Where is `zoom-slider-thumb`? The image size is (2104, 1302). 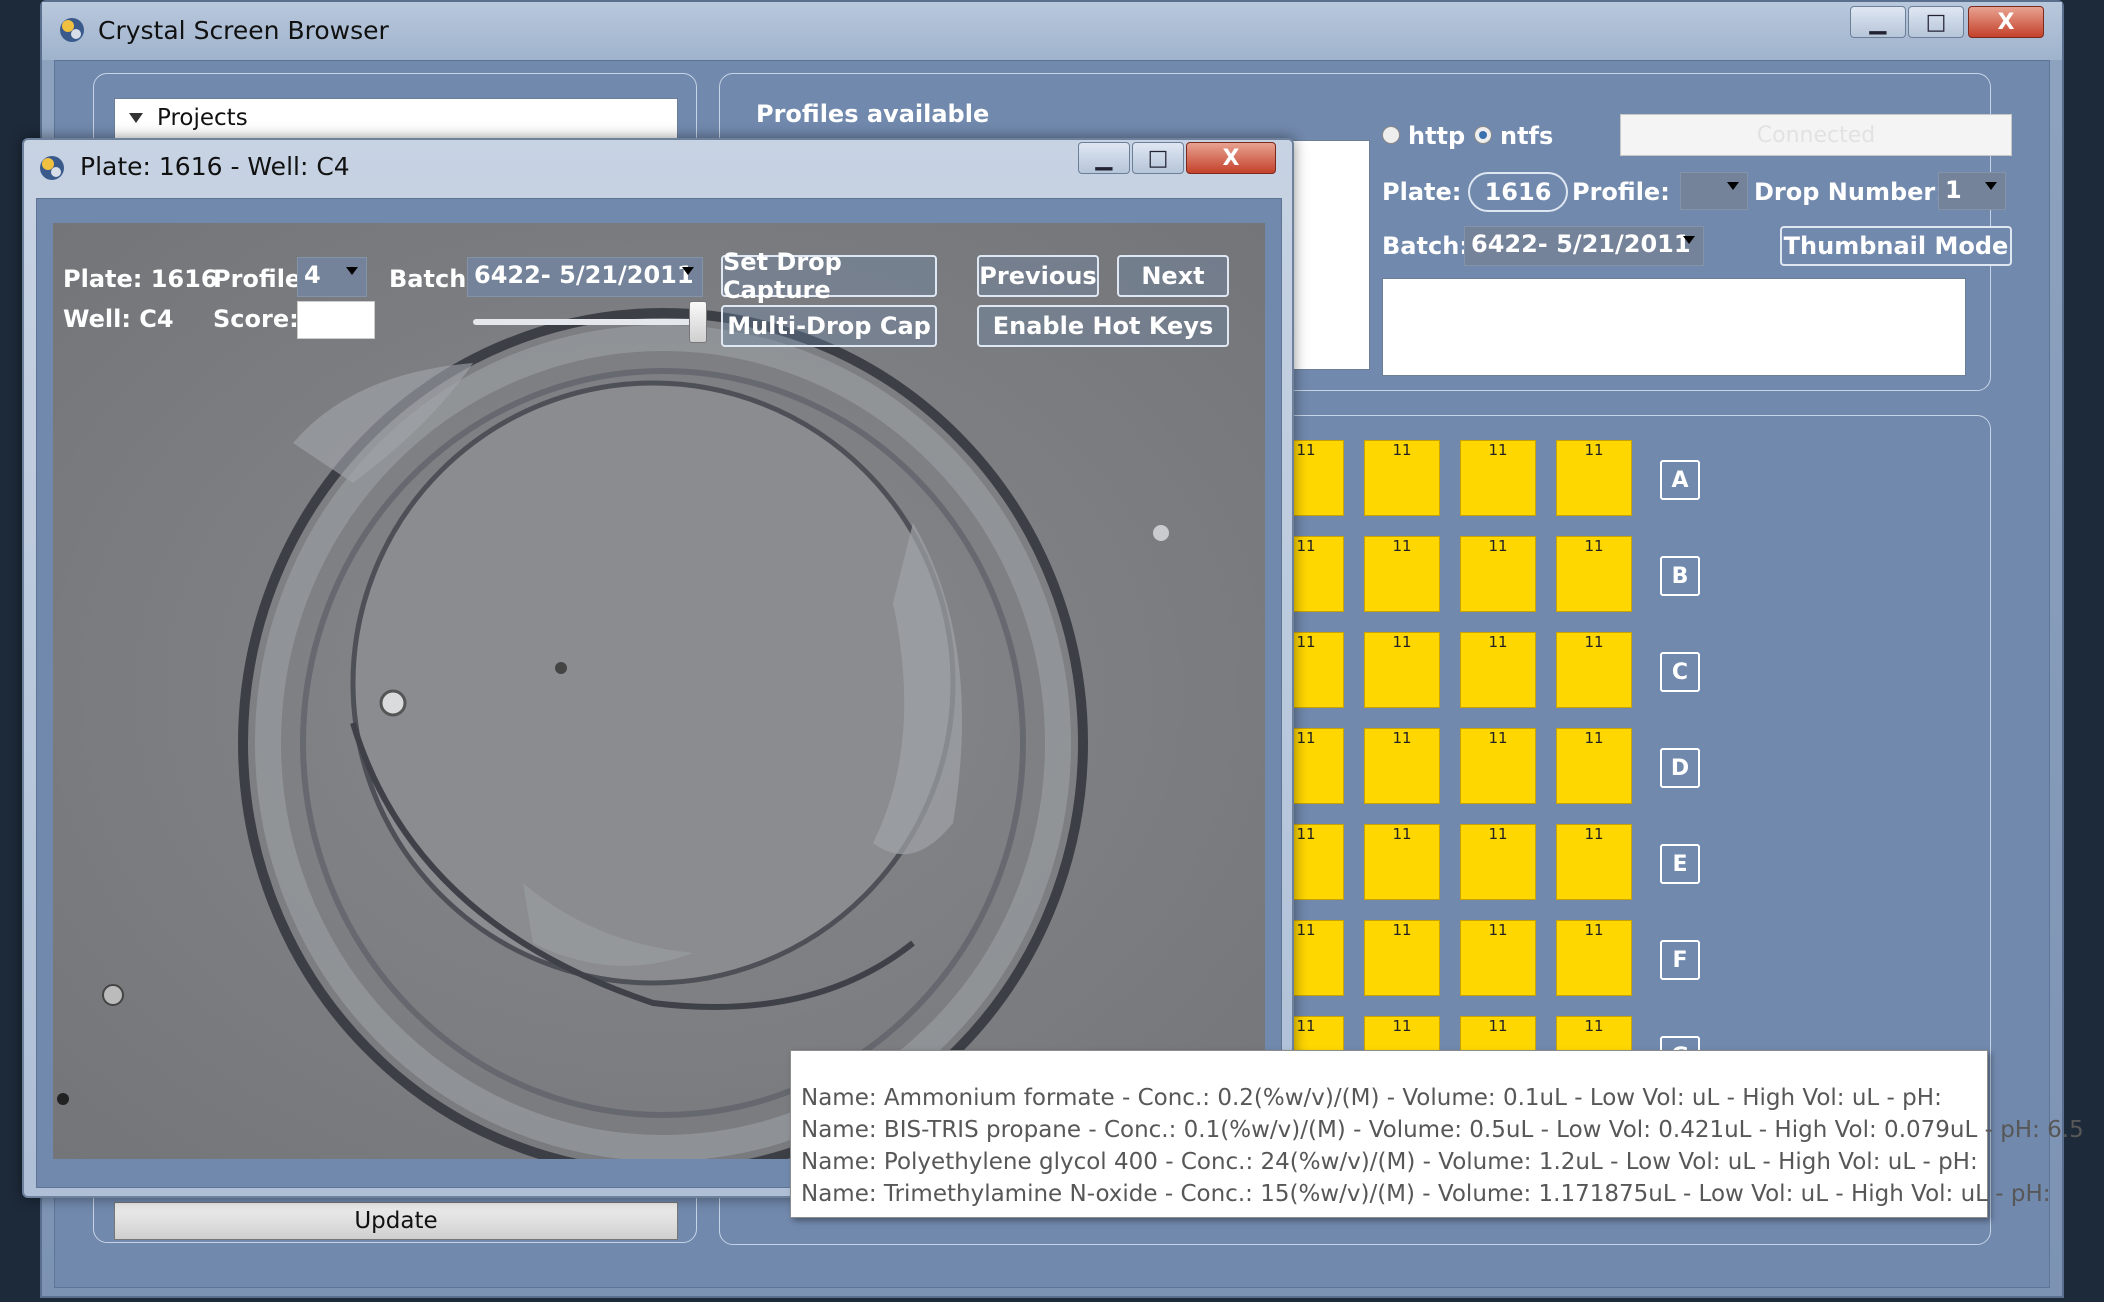 zoom-slider-thumb is located at coordinates (698, 322).